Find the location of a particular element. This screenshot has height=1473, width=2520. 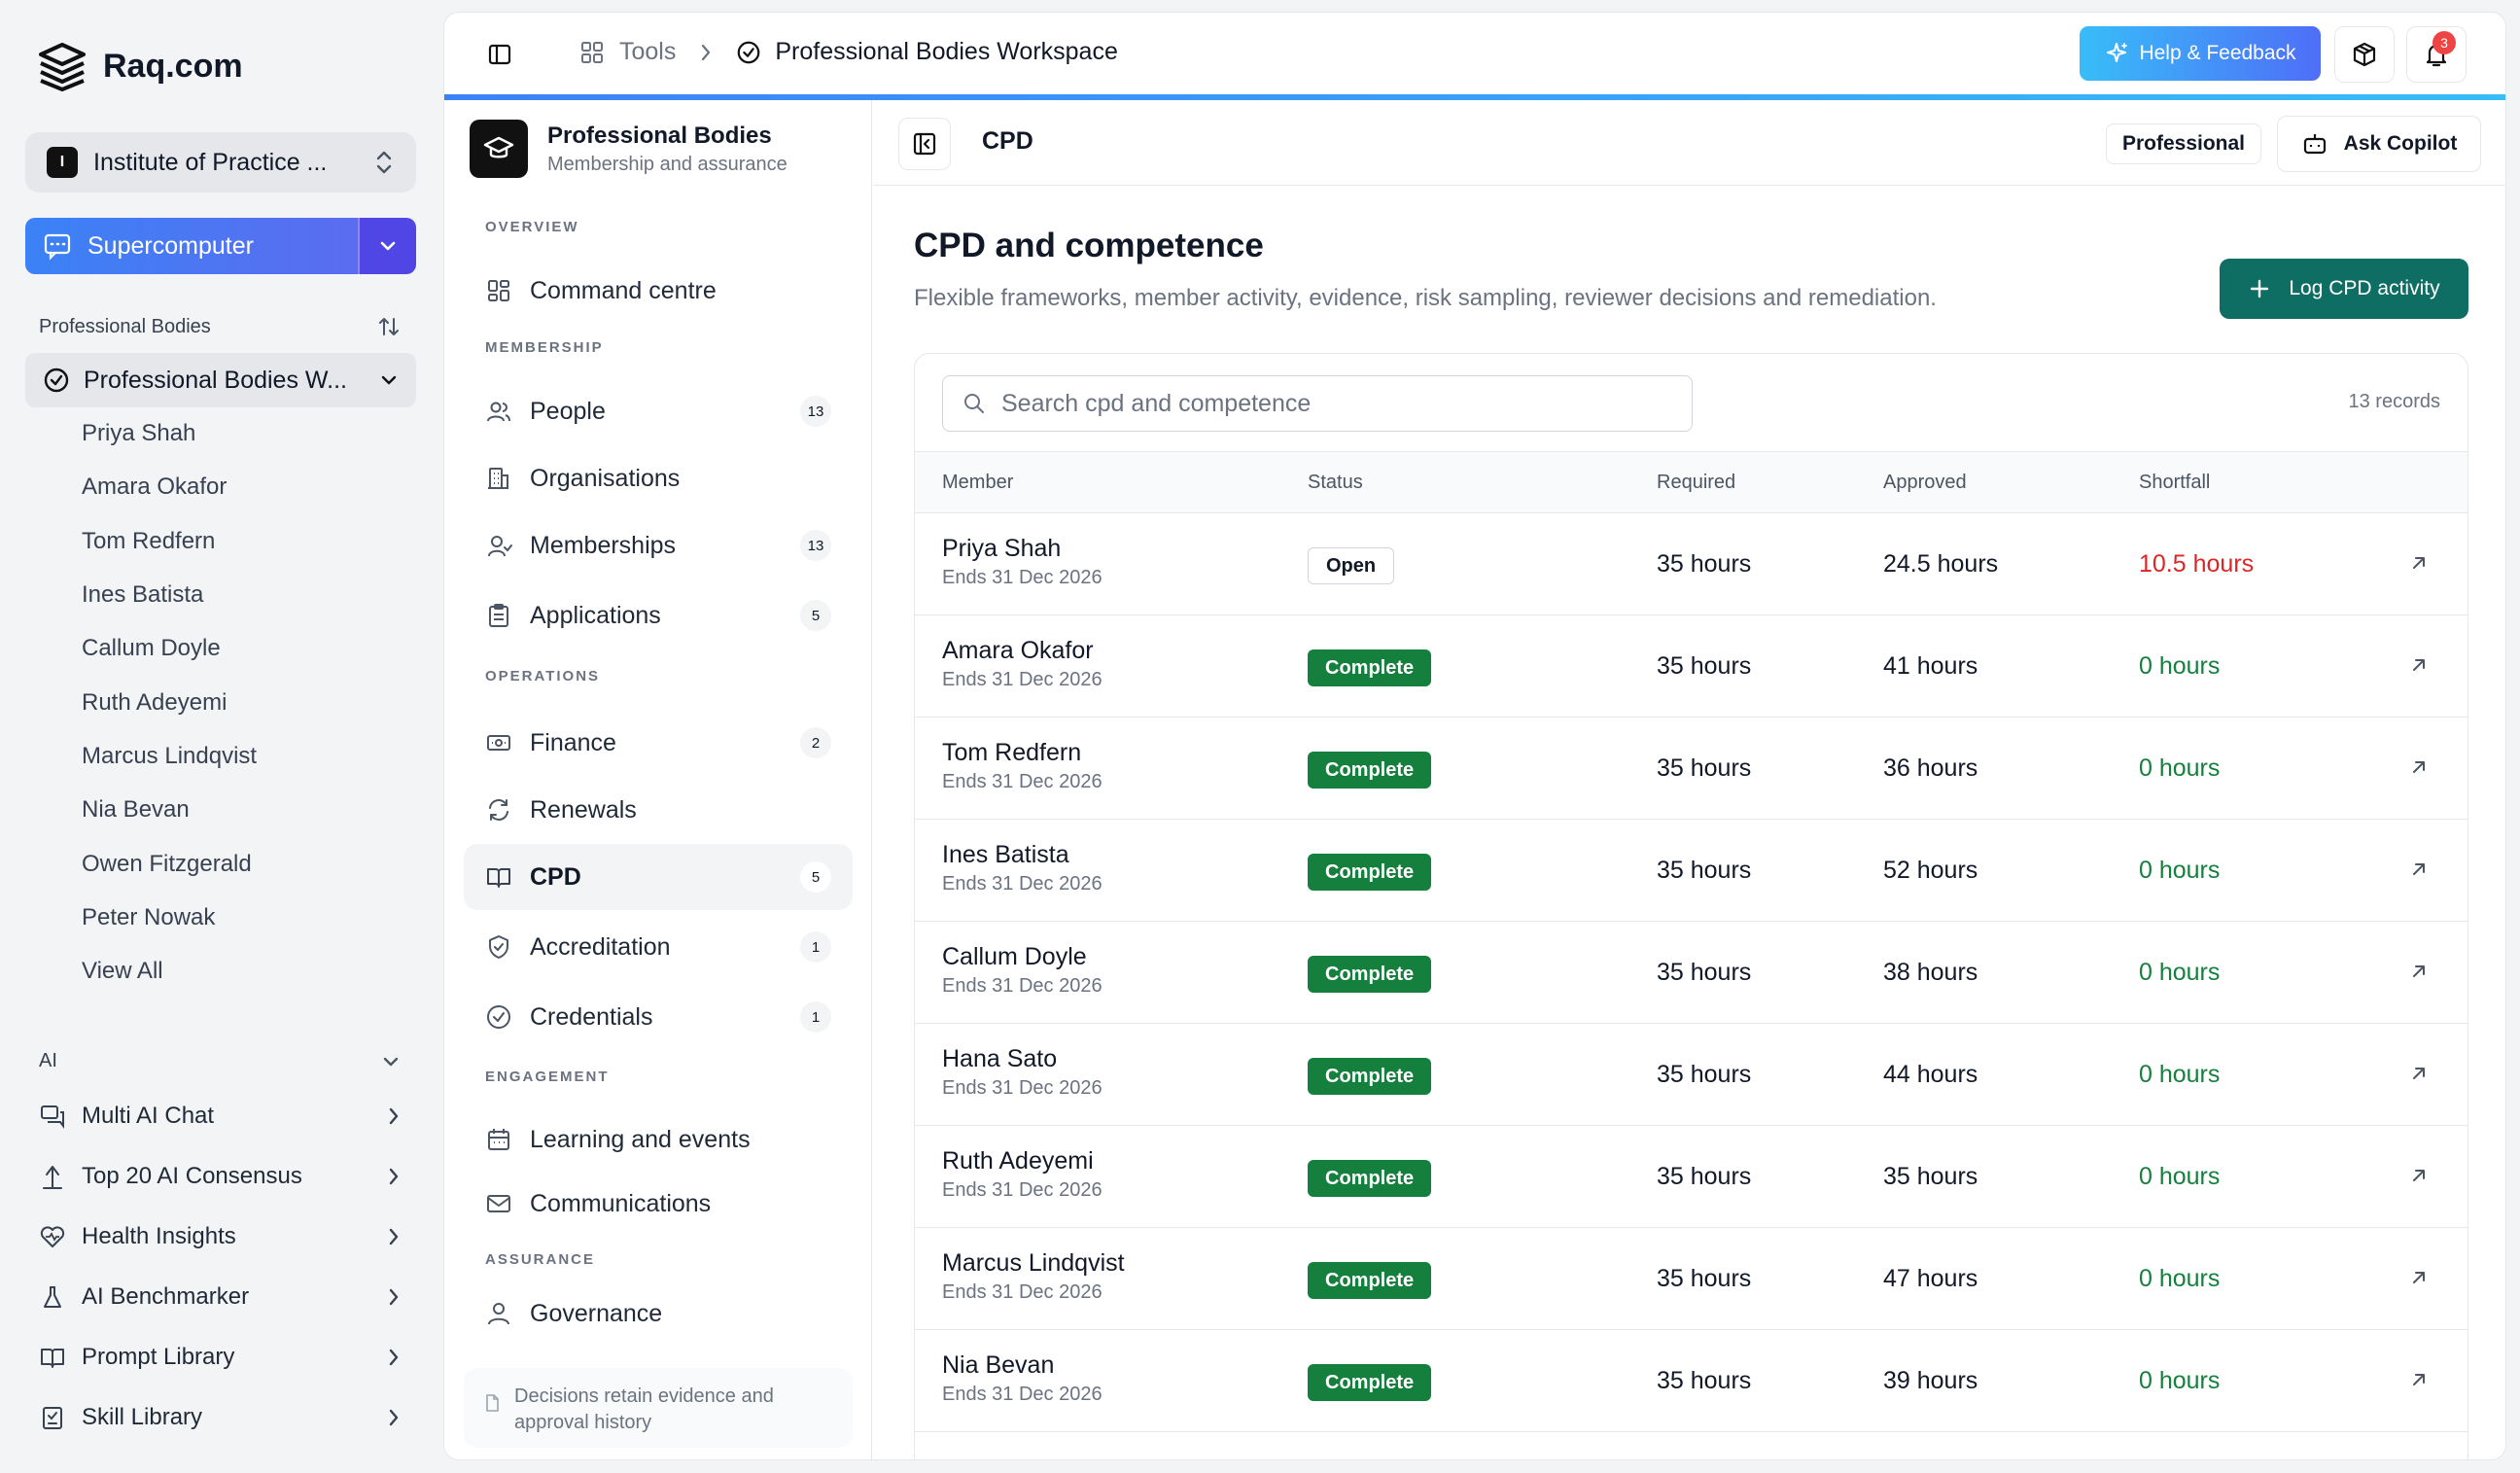

sidebar-item-prompt-library: Prompt Library is located at coordinates (220, 1357).